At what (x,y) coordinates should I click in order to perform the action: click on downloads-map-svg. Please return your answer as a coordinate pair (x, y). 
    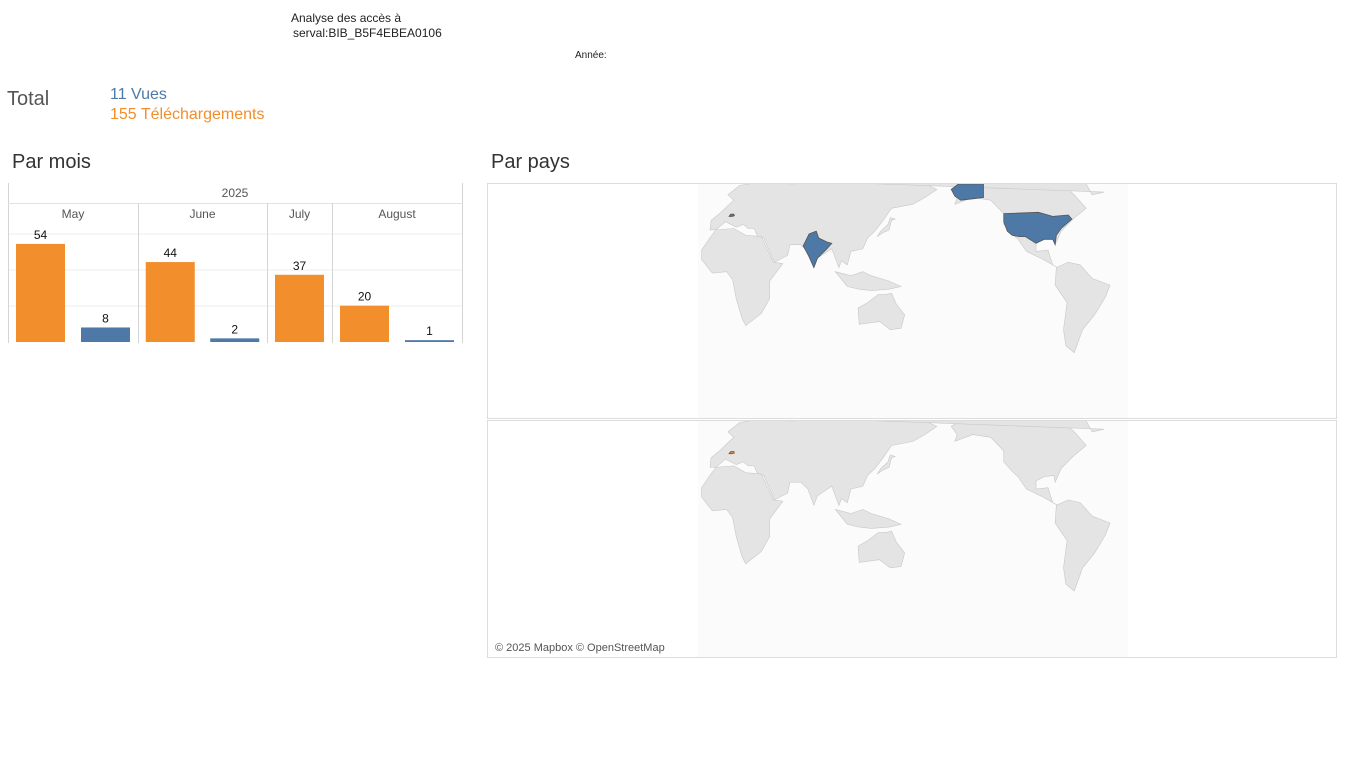
    Looking at the image, I should click on (913, 539).